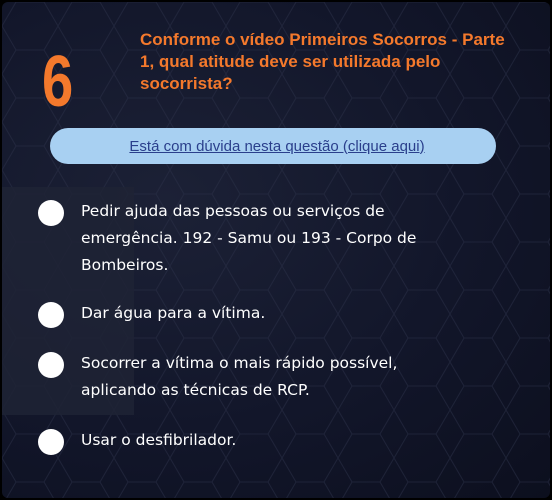 This screenshot has width=552, height=500. Describe the element at coordinates (271, 440) in the screenshot. I see `answer-option-label: Usar o desfibrilador.` at that location.